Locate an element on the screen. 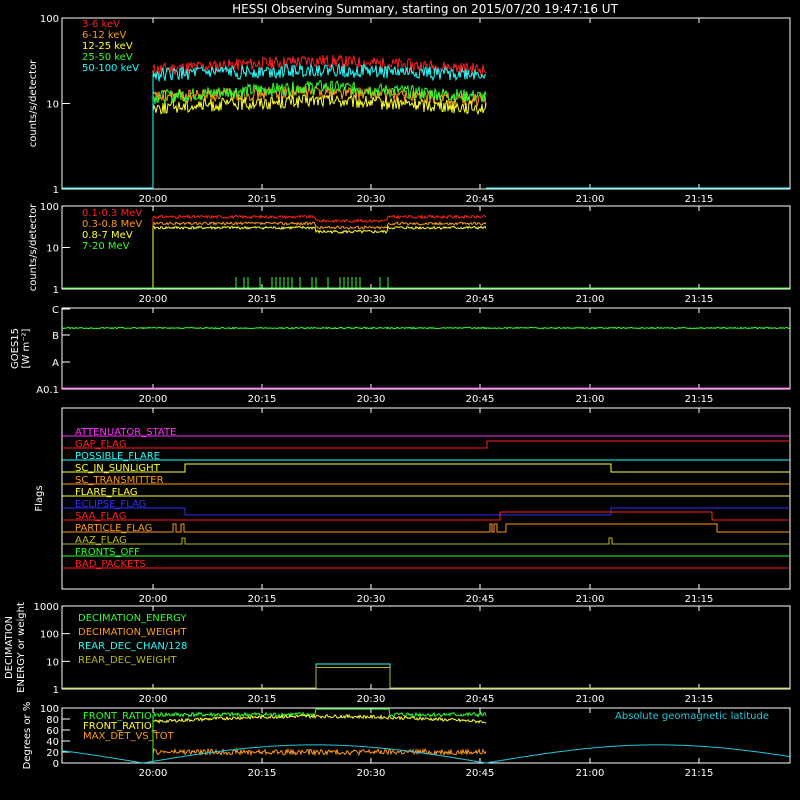  flag-label: ECLIPSE_FLAG is located at coordinates (110, 504).